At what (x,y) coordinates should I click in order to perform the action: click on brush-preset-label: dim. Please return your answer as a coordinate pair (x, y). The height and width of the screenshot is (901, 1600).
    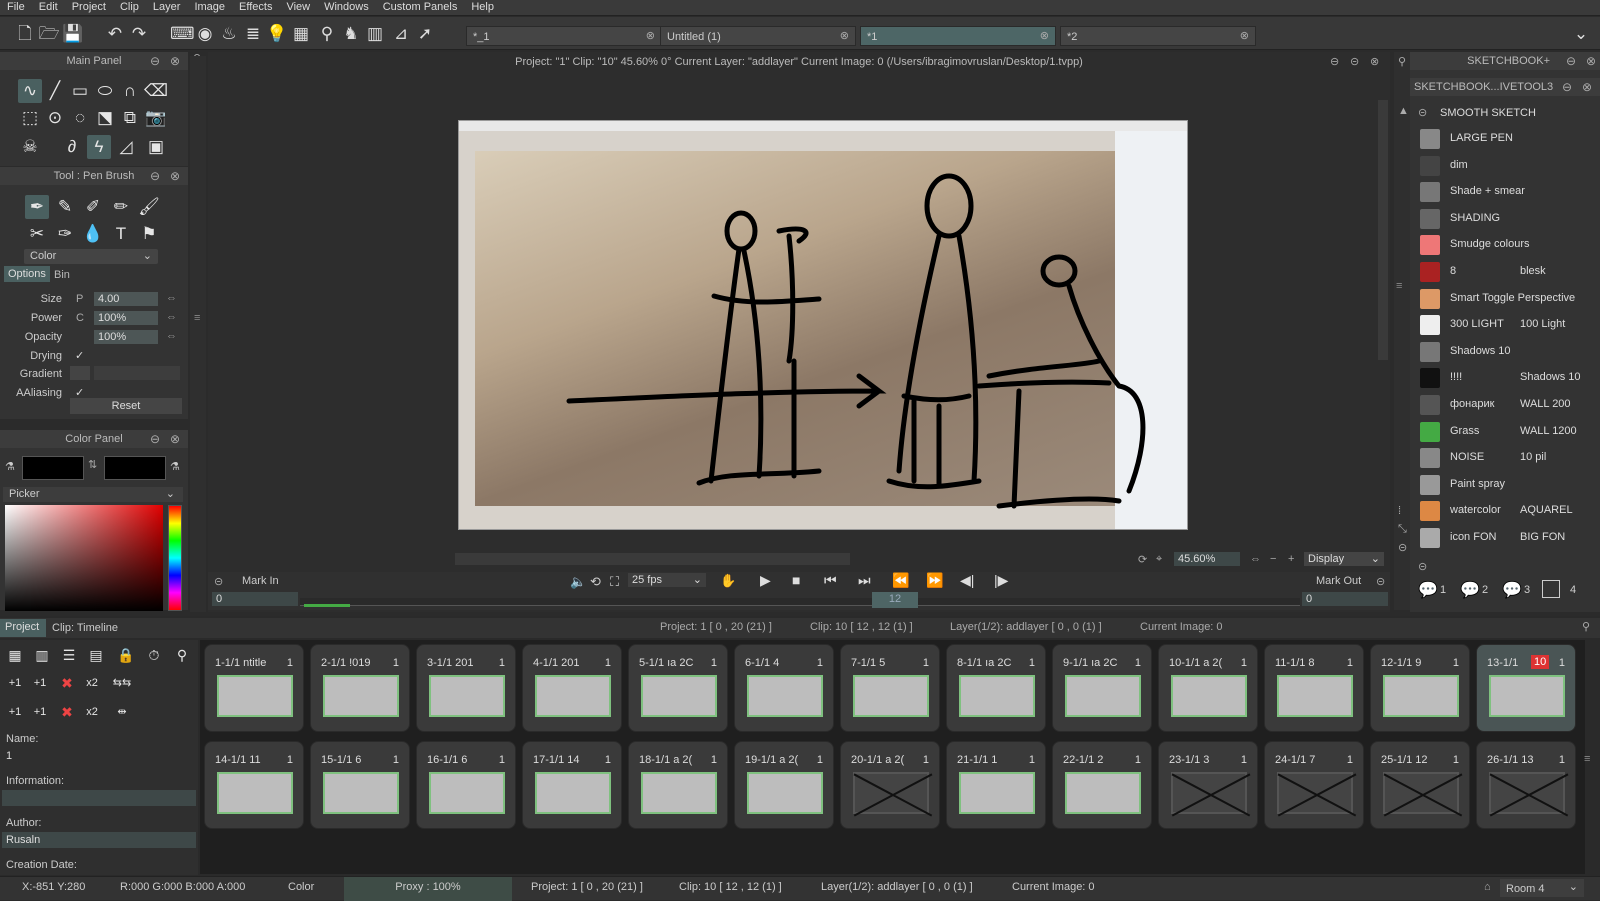
    Looking at the image, I should click on (1459, 165).